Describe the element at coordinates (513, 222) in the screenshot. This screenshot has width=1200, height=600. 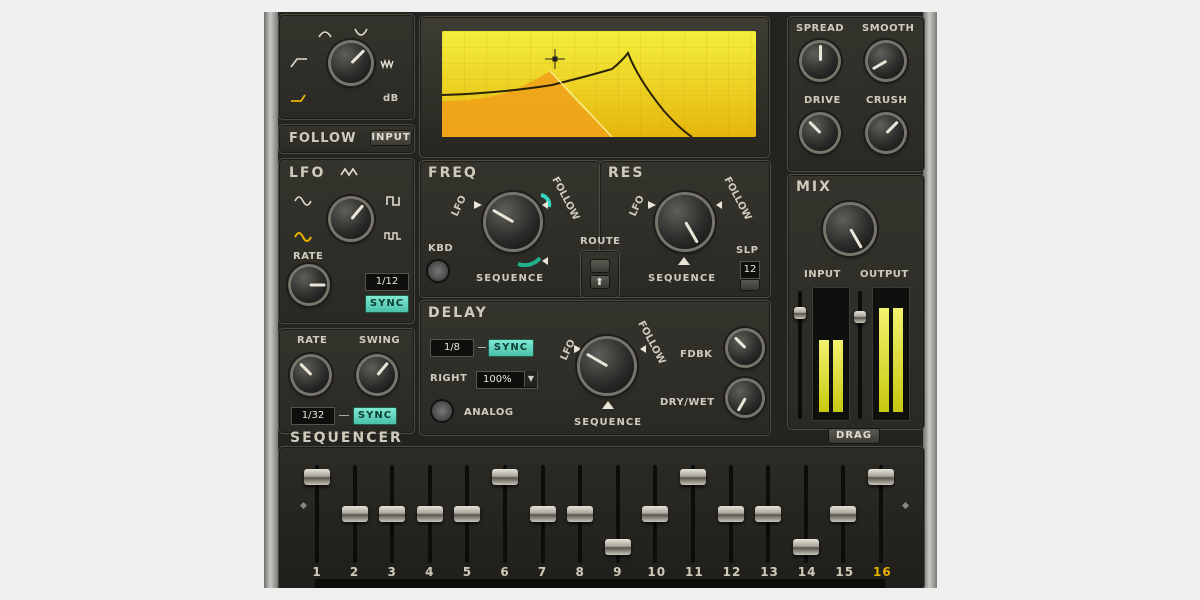
I see `freq-knob` at that location.